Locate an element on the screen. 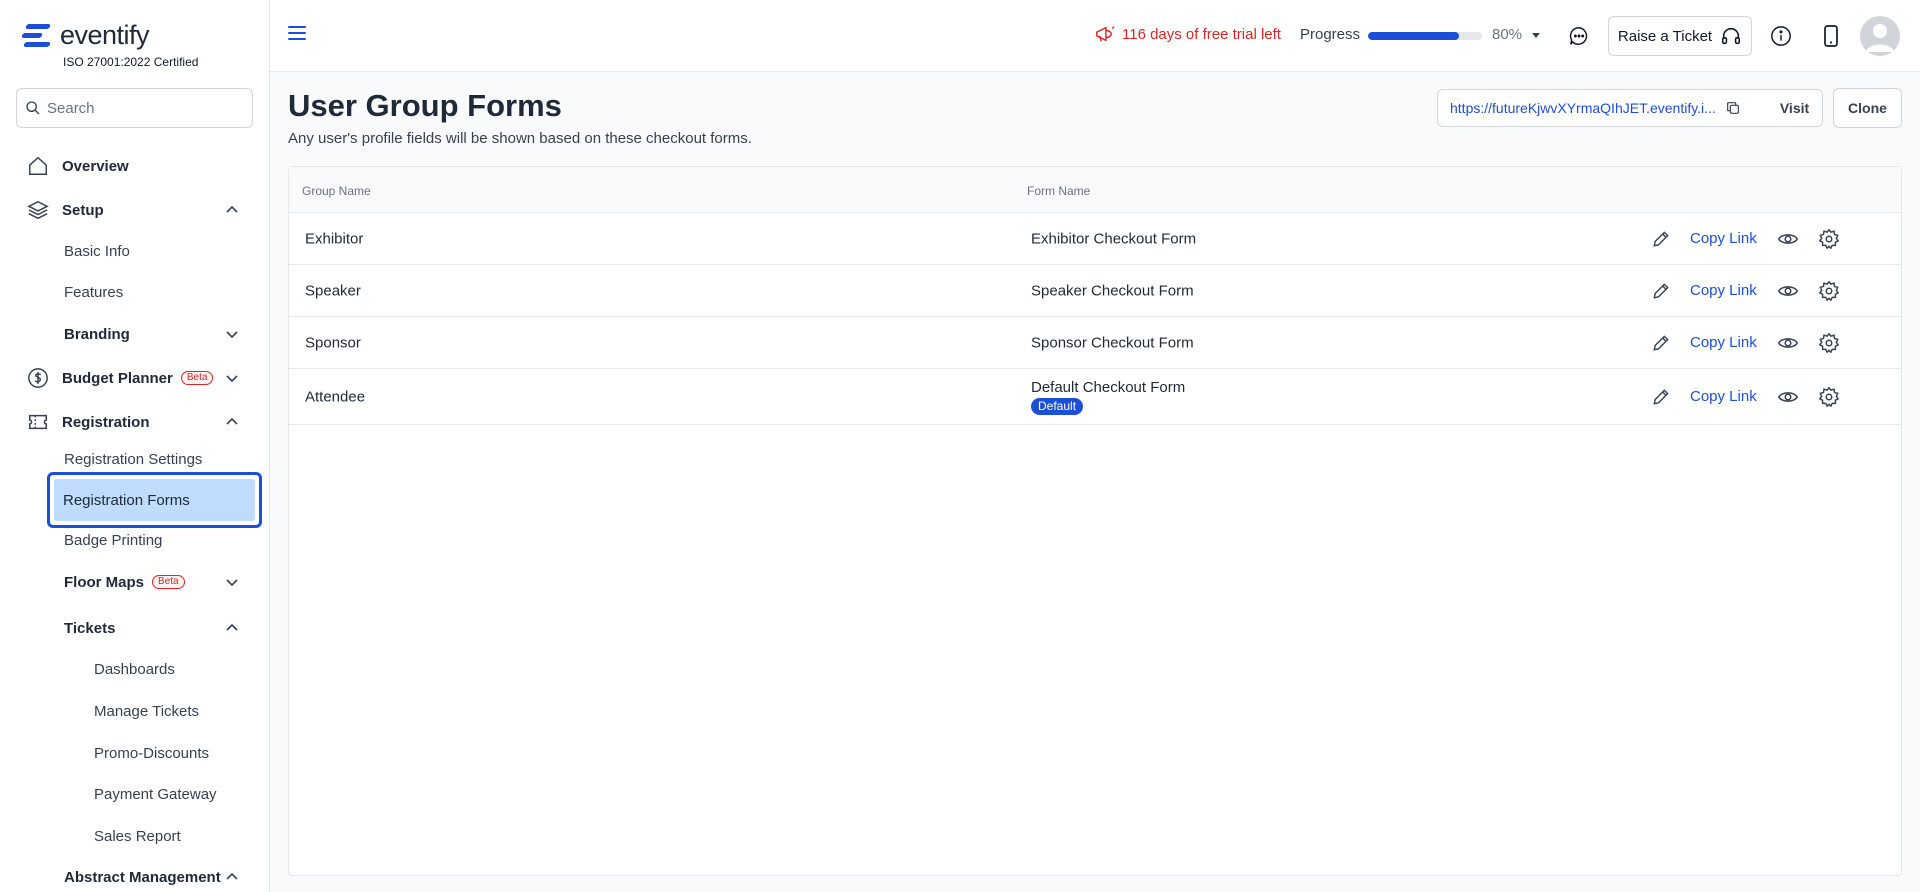 This screenshot has width=1920, height=892. copy-icon is located at coordinates (1733, 108).